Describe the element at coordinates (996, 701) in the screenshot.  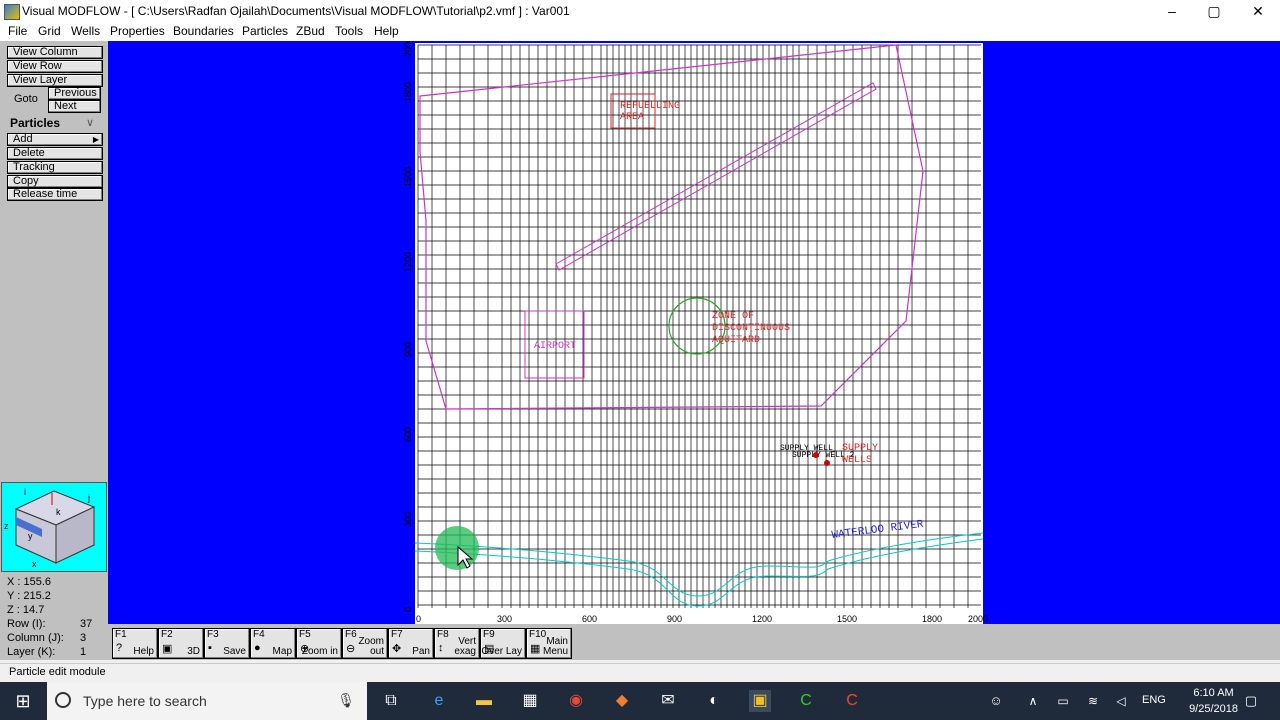
I see `people-icon: ☺` at that location.